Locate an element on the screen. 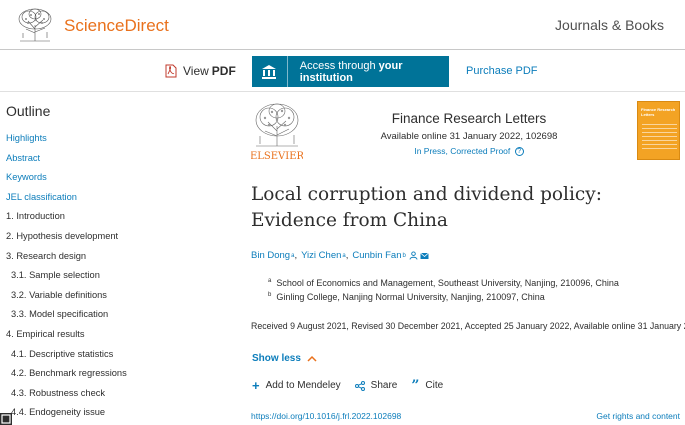 This screenshot has height=425, width=685. issue-info: Available online 31 January 2022, 102698 is located at coordinates (469, 136).